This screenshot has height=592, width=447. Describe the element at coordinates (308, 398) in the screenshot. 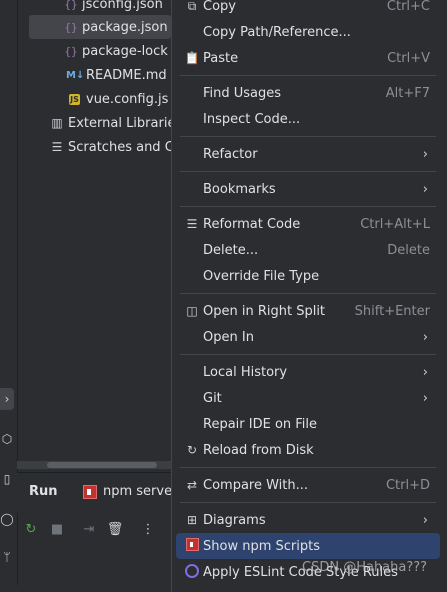

I see `menu-item-git: Git ›` at that location.